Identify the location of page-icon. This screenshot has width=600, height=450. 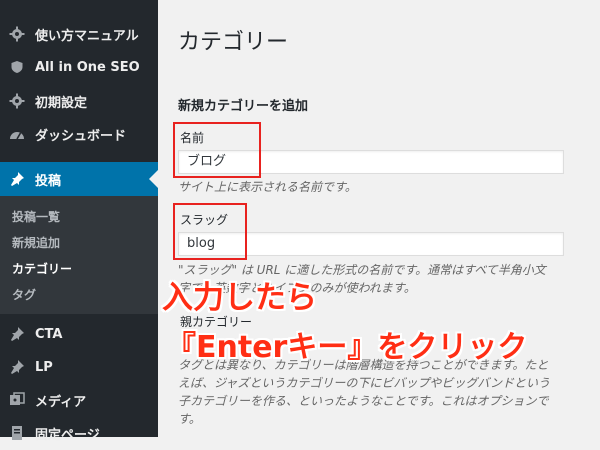
(17, 433).